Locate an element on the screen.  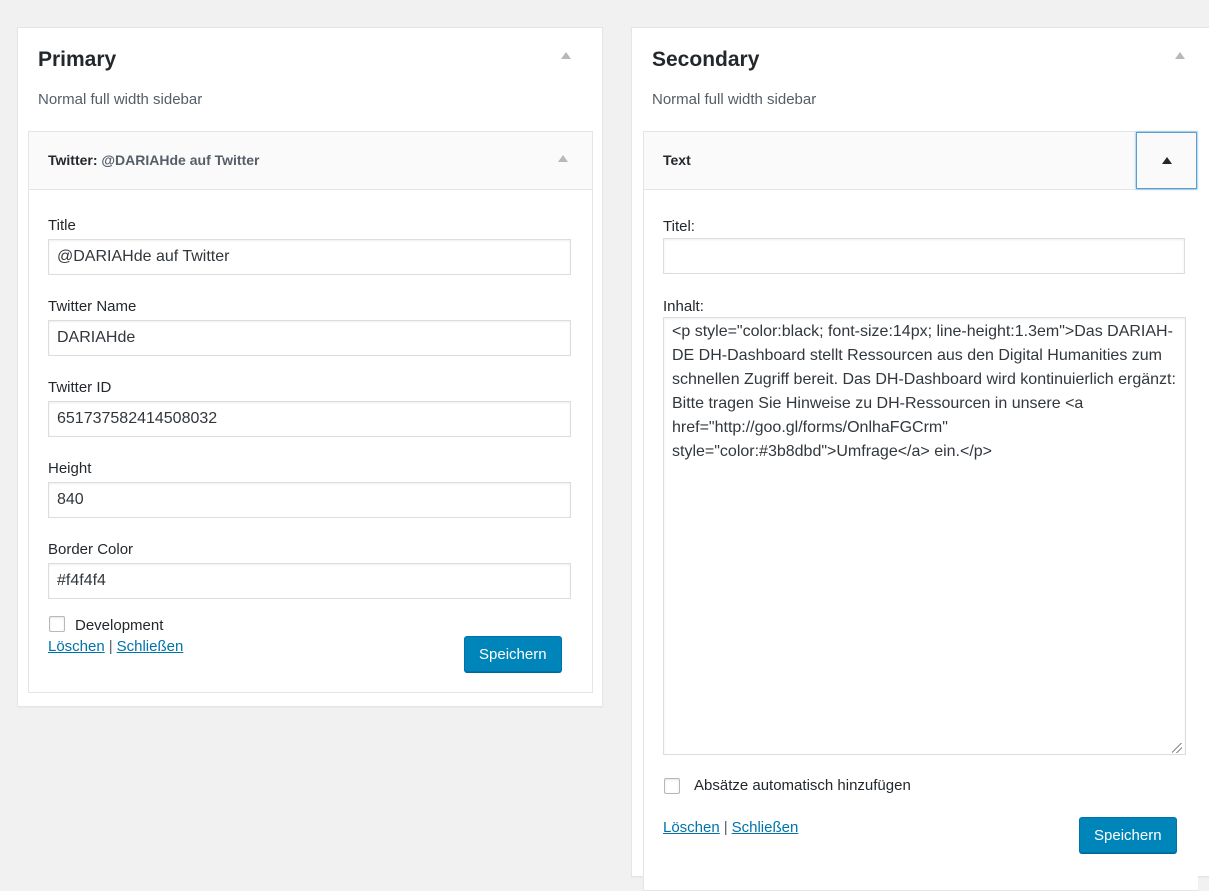
primary-sidebar-collapse-icon is located at coordinates (566, 55).